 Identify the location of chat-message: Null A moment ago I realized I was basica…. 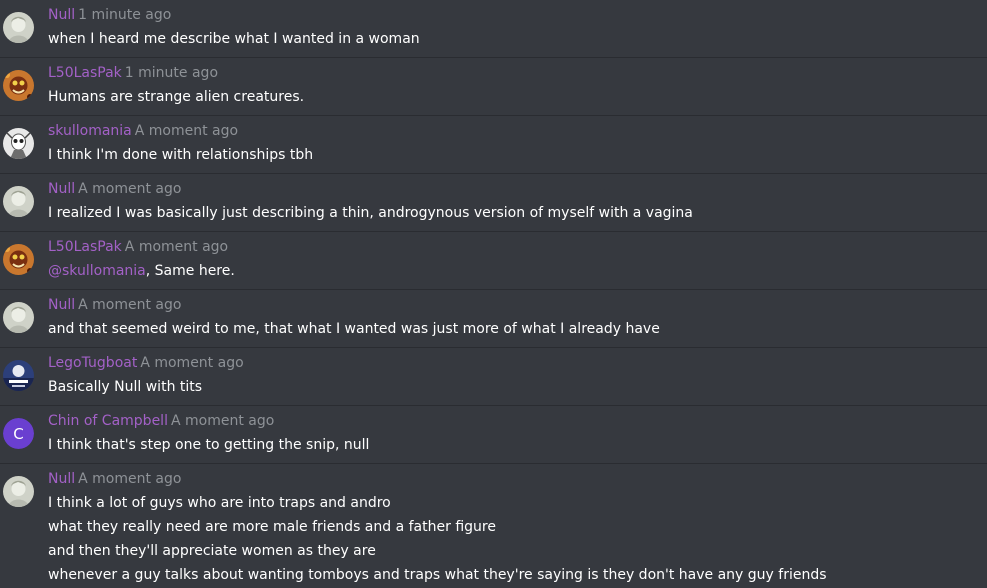
(493, 203).